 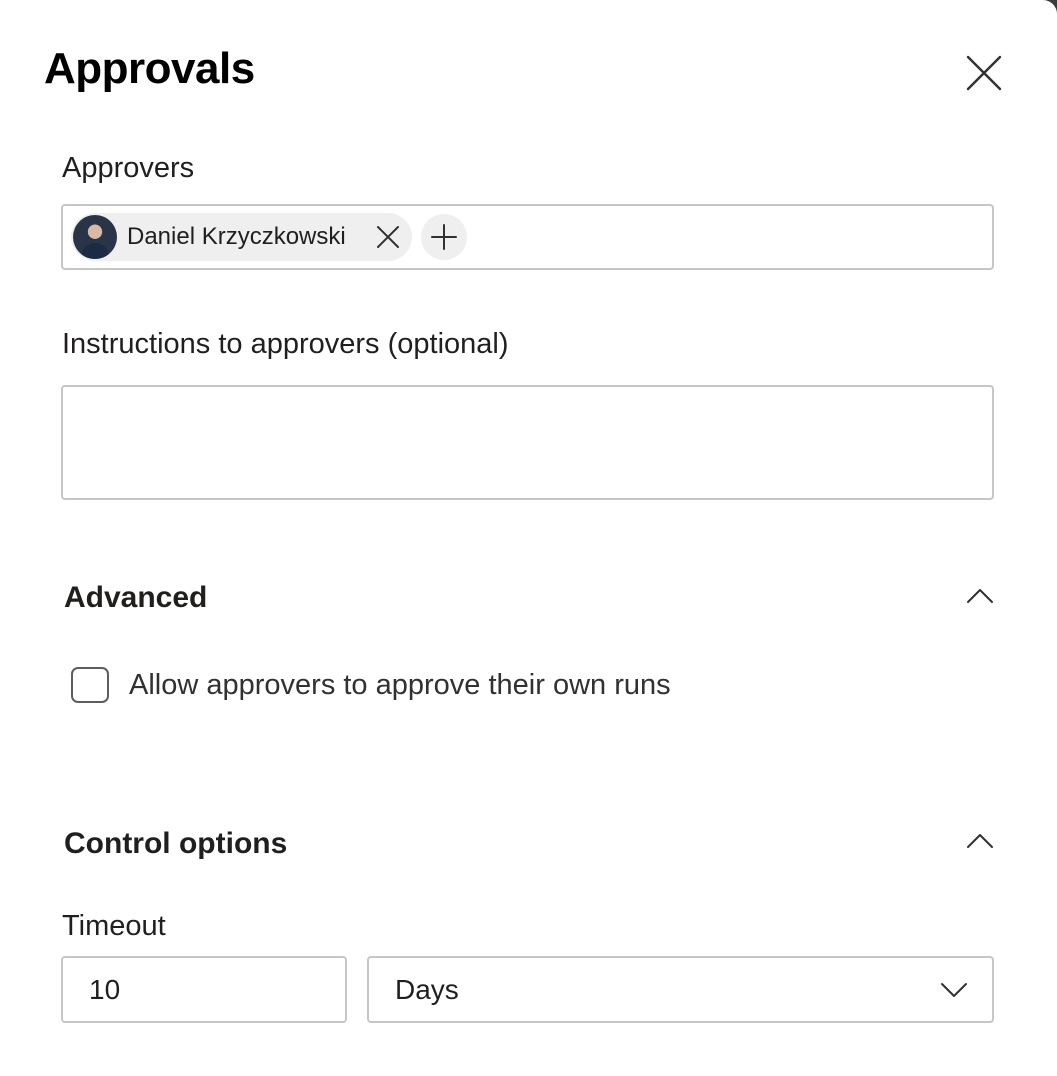 I want to click on timeout-unit-value: Days, so click(x=427, y=989).